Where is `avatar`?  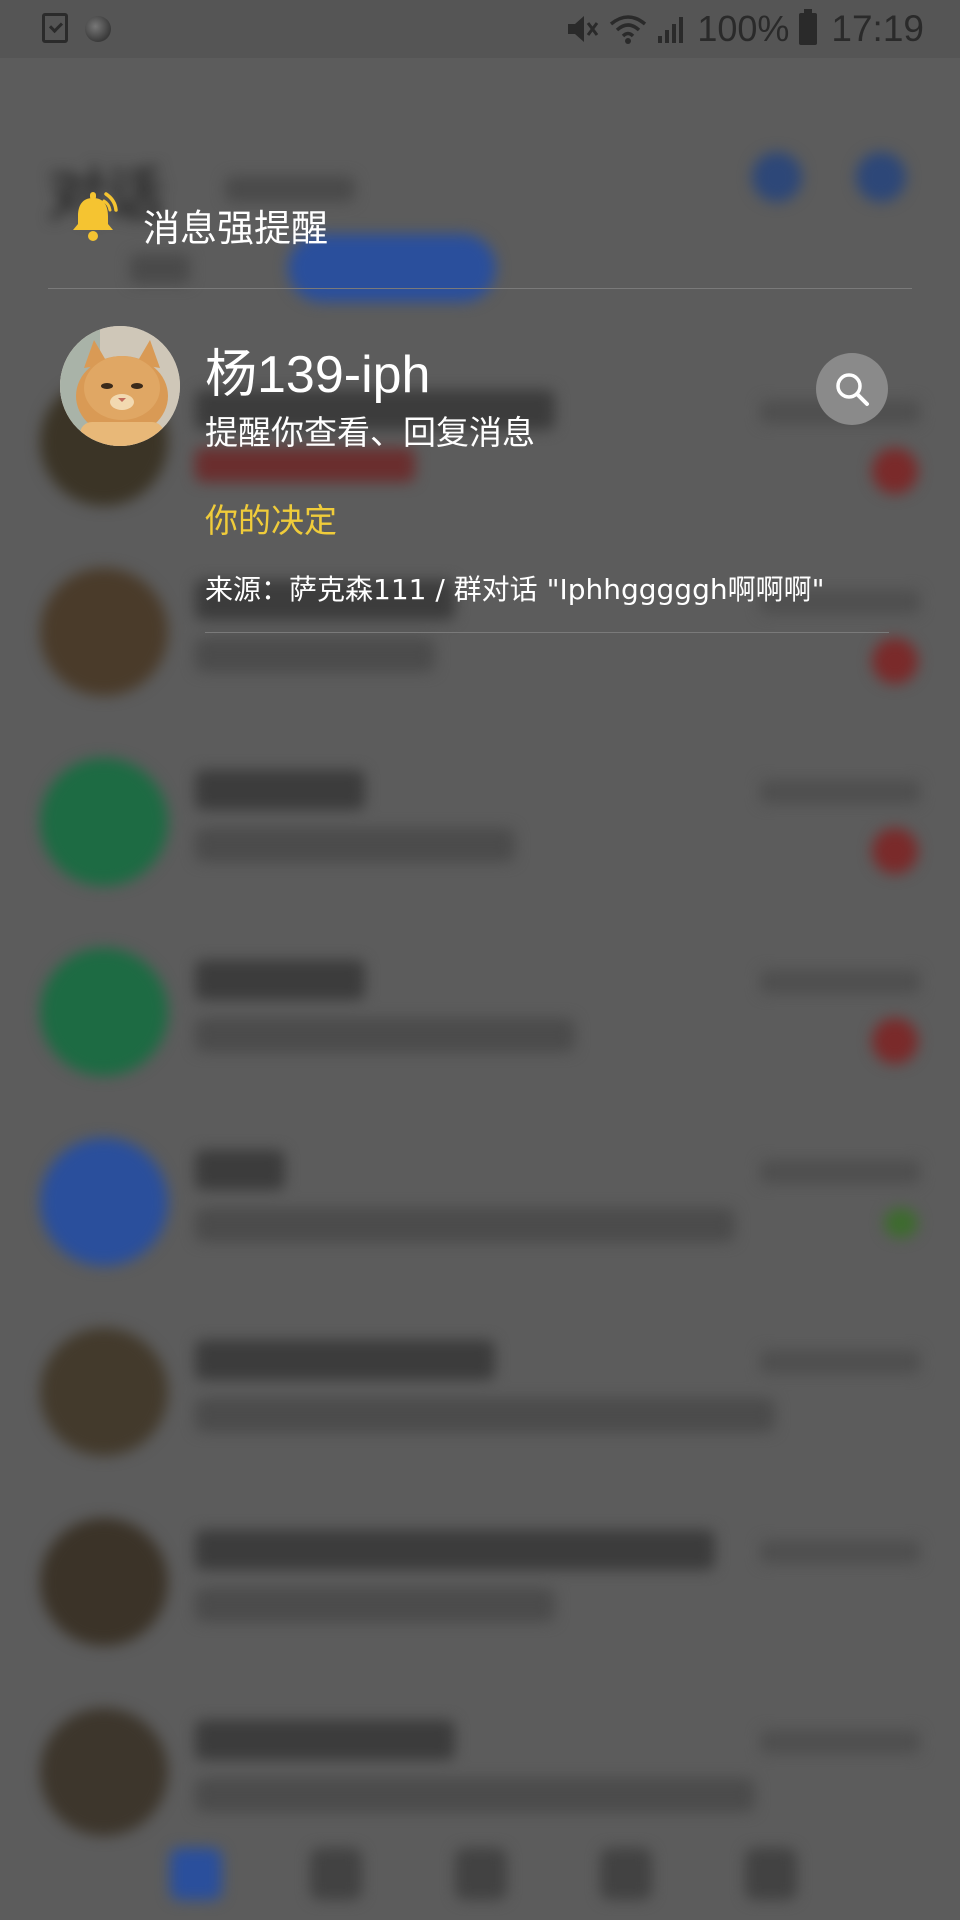
avatar is located at coordinates (120, 386).